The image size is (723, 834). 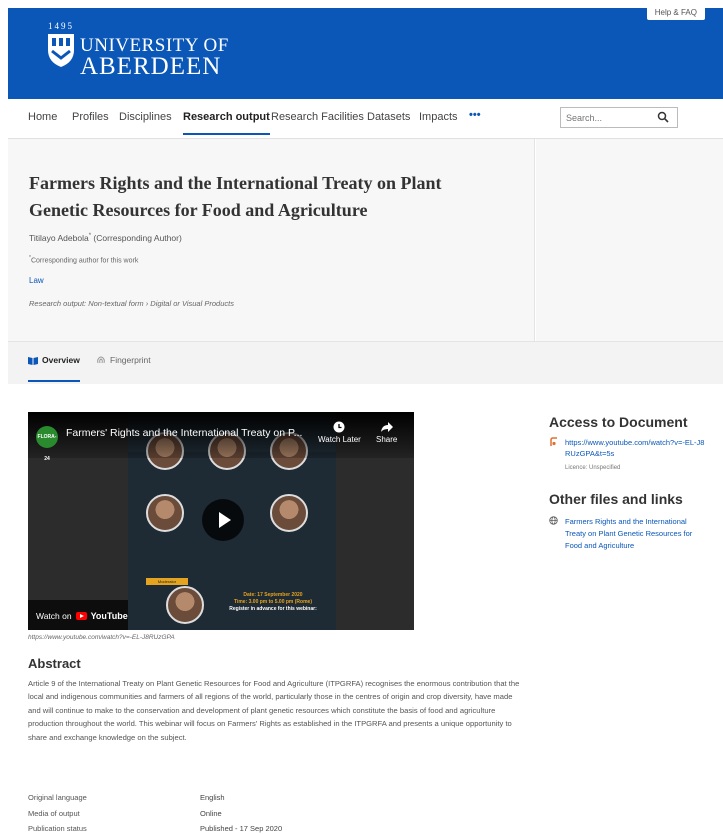 What do you see at coordinates (61, 26) in the screenshot?
I see `logo-year: 1495` at bounding box center [61, 26].